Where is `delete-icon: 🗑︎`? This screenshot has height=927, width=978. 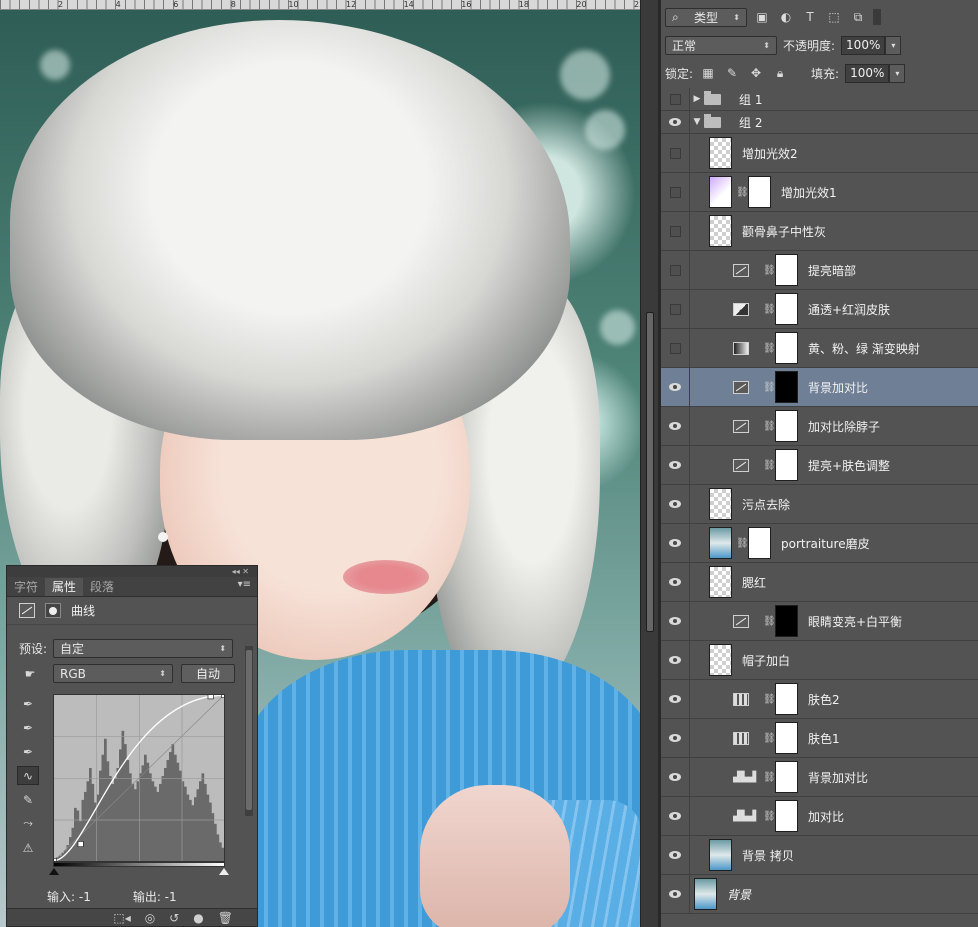
delete-icon: 🗑︎ is located at coordinates (225, 918).